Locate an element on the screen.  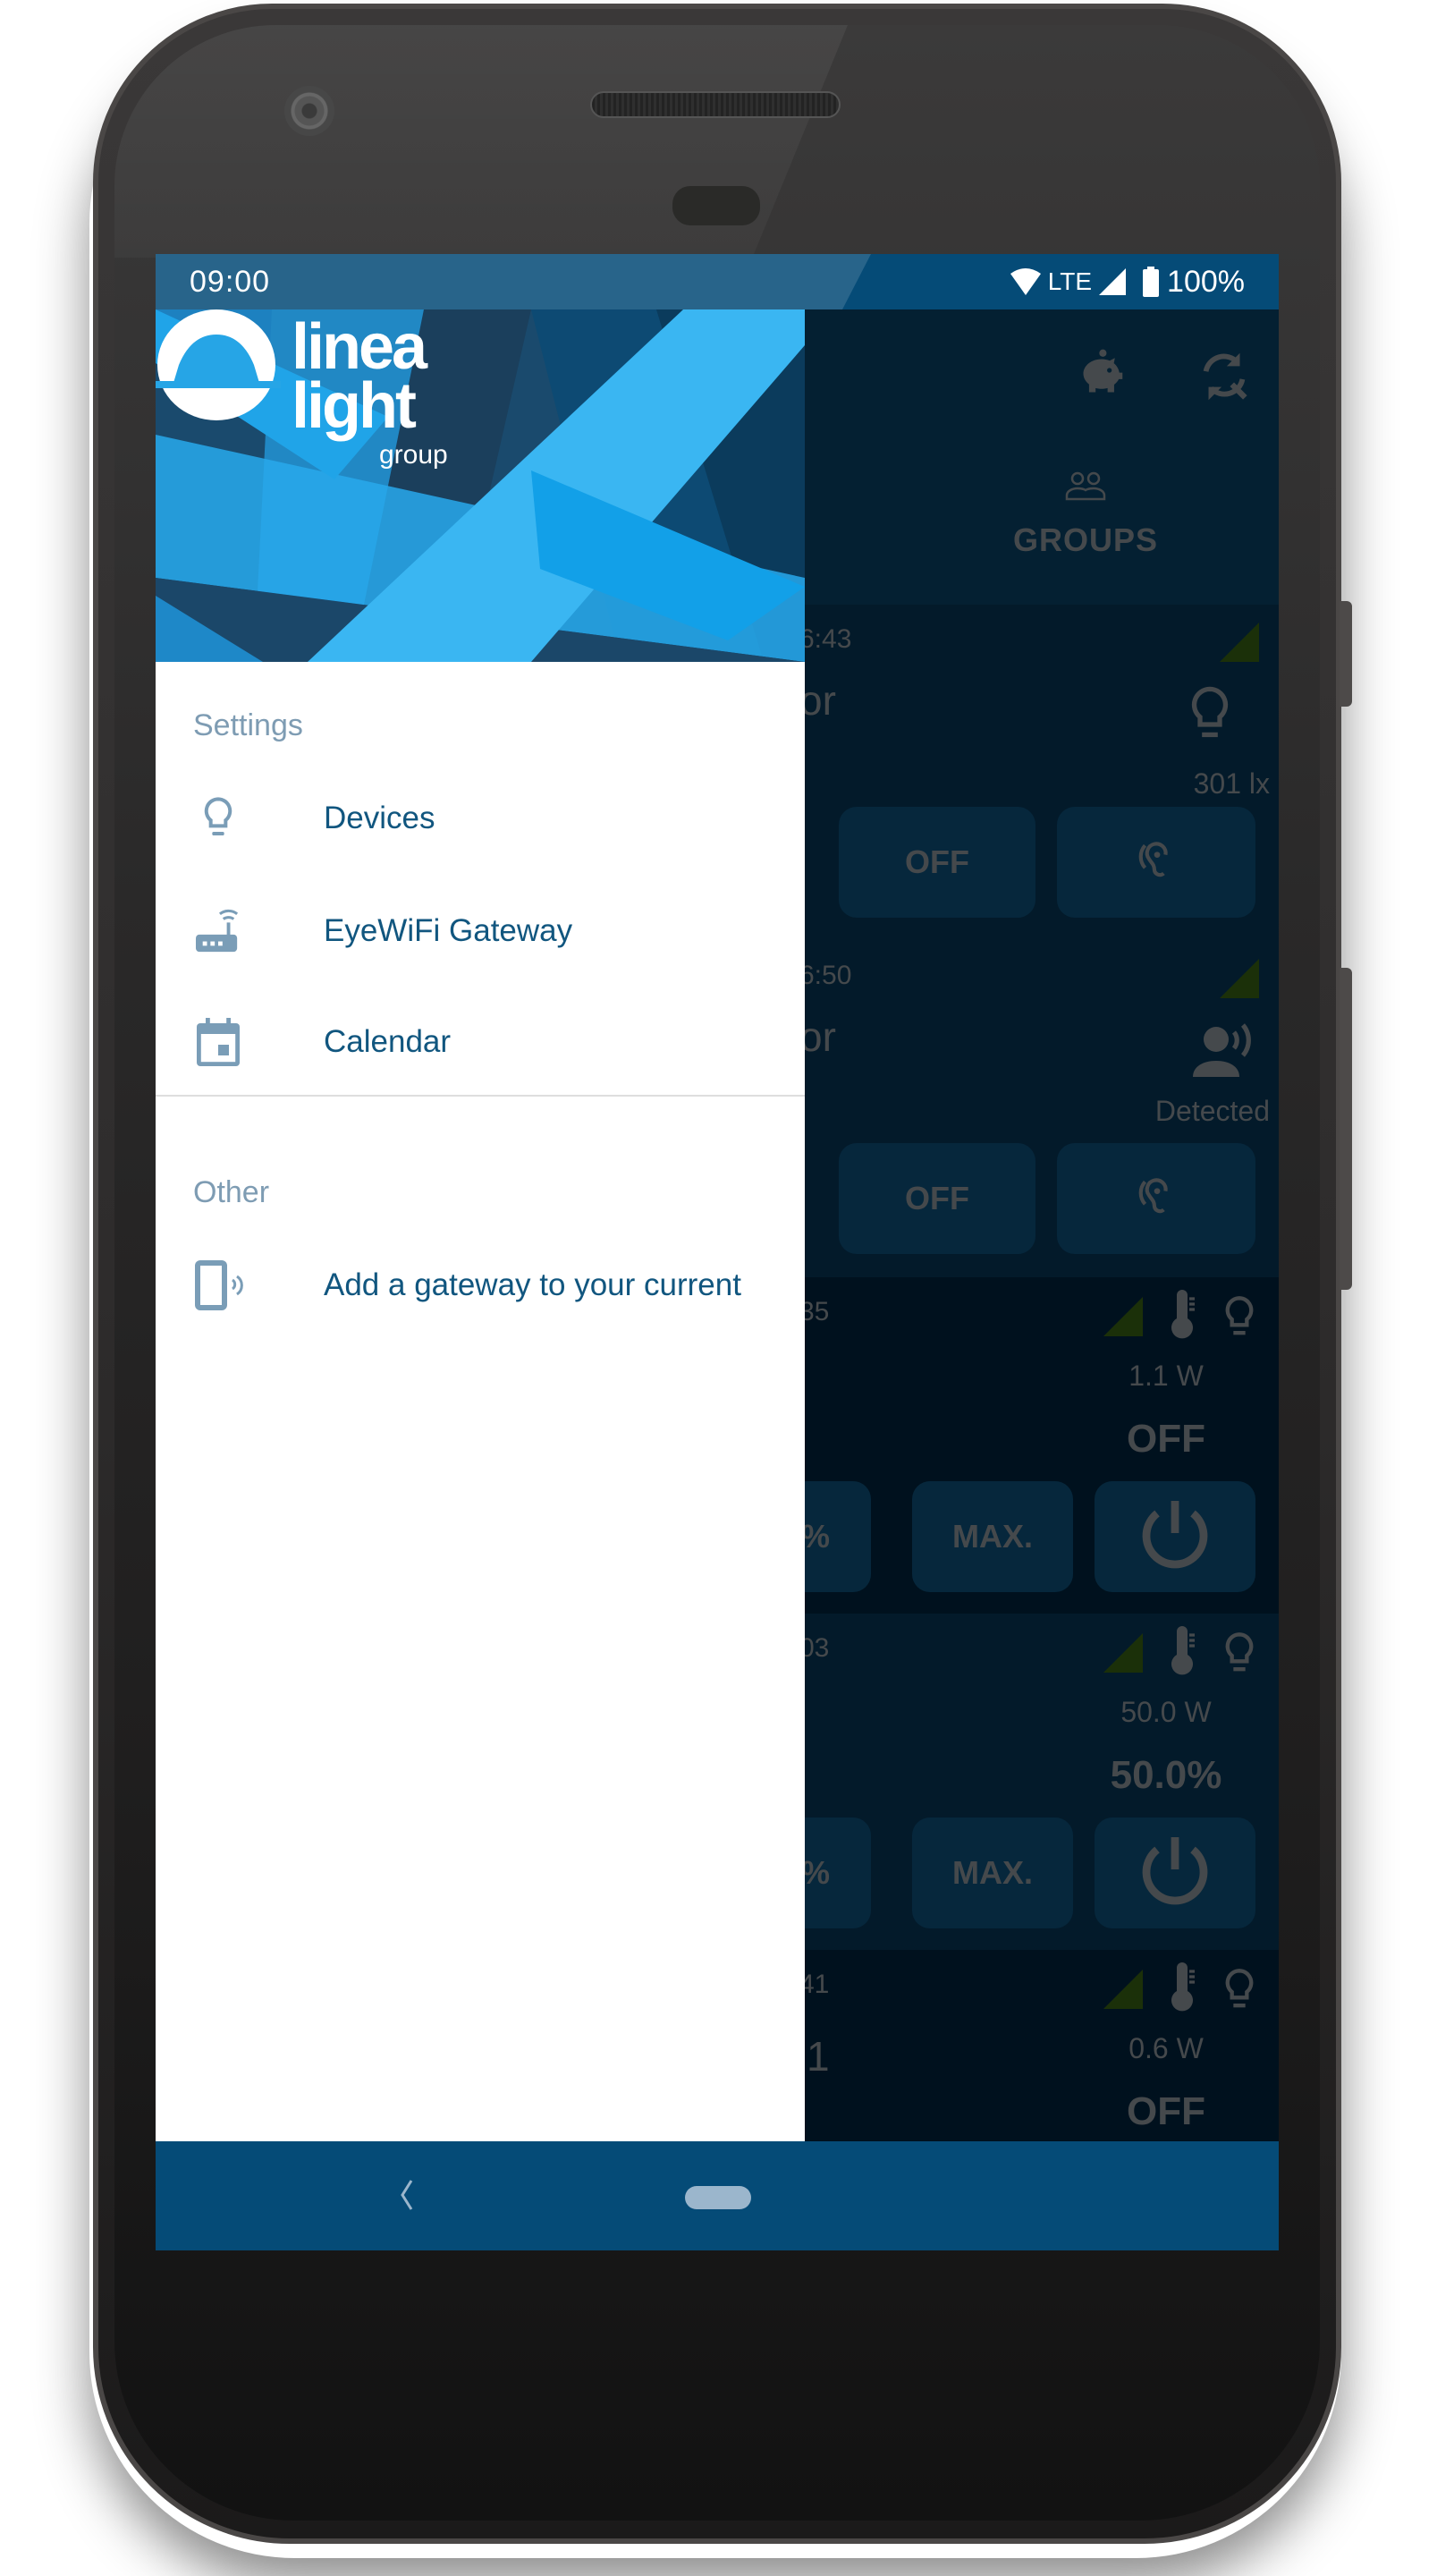
refresh-search-icon is located at coordinates (1224, 376).